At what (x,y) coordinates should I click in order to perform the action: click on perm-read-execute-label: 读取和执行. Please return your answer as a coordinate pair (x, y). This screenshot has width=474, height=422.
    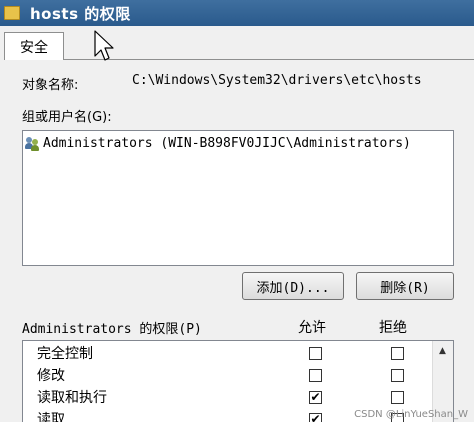
    Looking at the image, I should click on (72, 398).